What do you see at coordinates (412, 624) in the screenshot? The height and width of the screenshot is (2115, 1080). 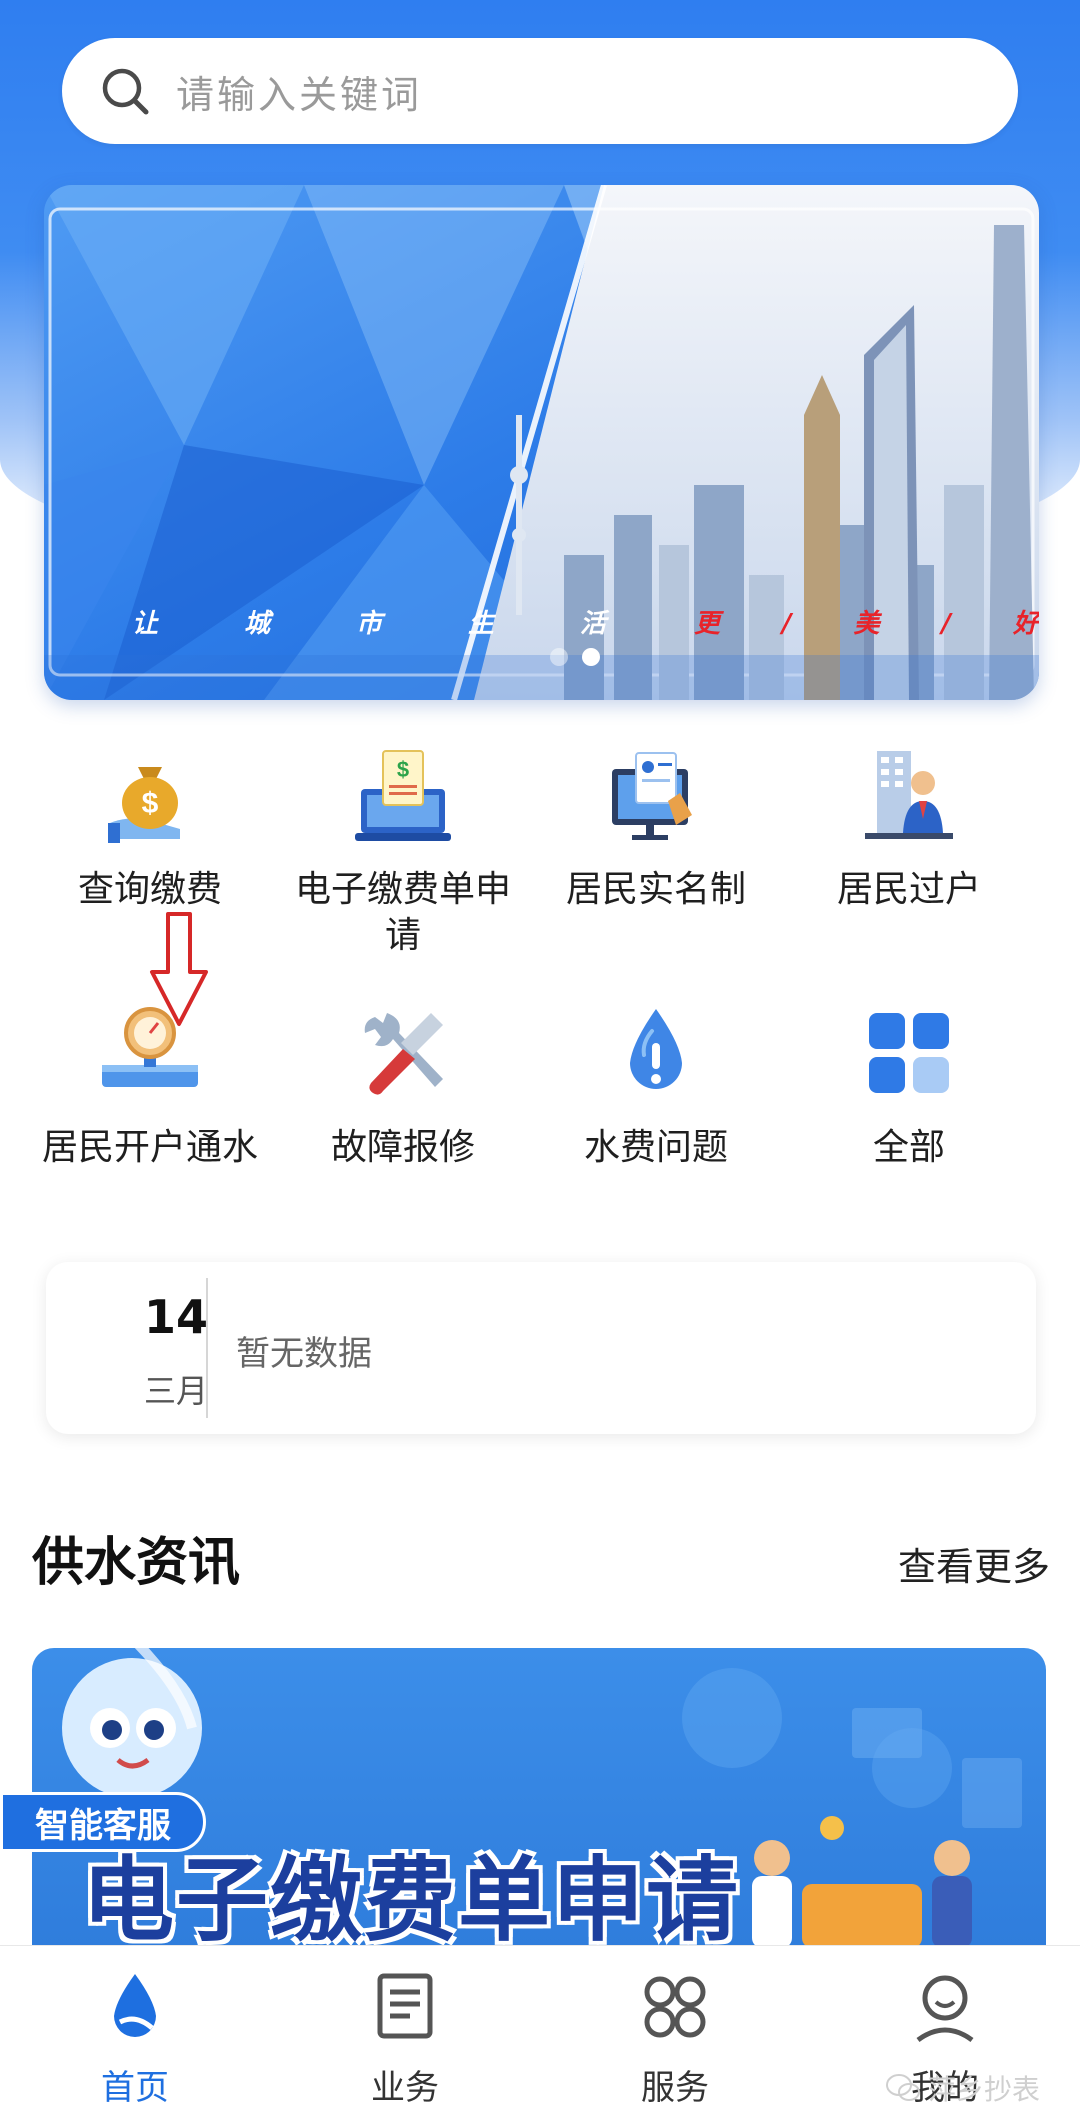 I see `banner-slogan-left: 让城市生活` at bounding box center [412, 624].